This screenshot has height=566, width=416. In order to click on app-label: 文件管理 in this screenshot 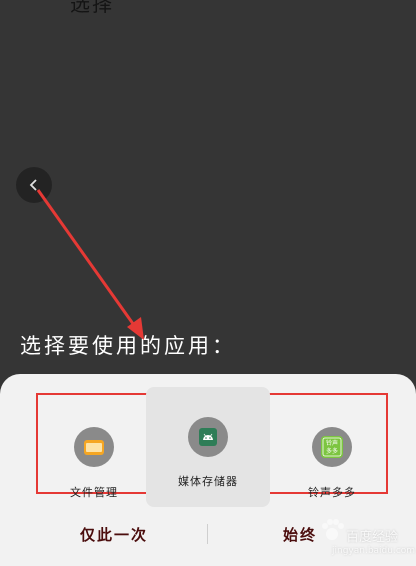, I will do `click(94, 492)`.